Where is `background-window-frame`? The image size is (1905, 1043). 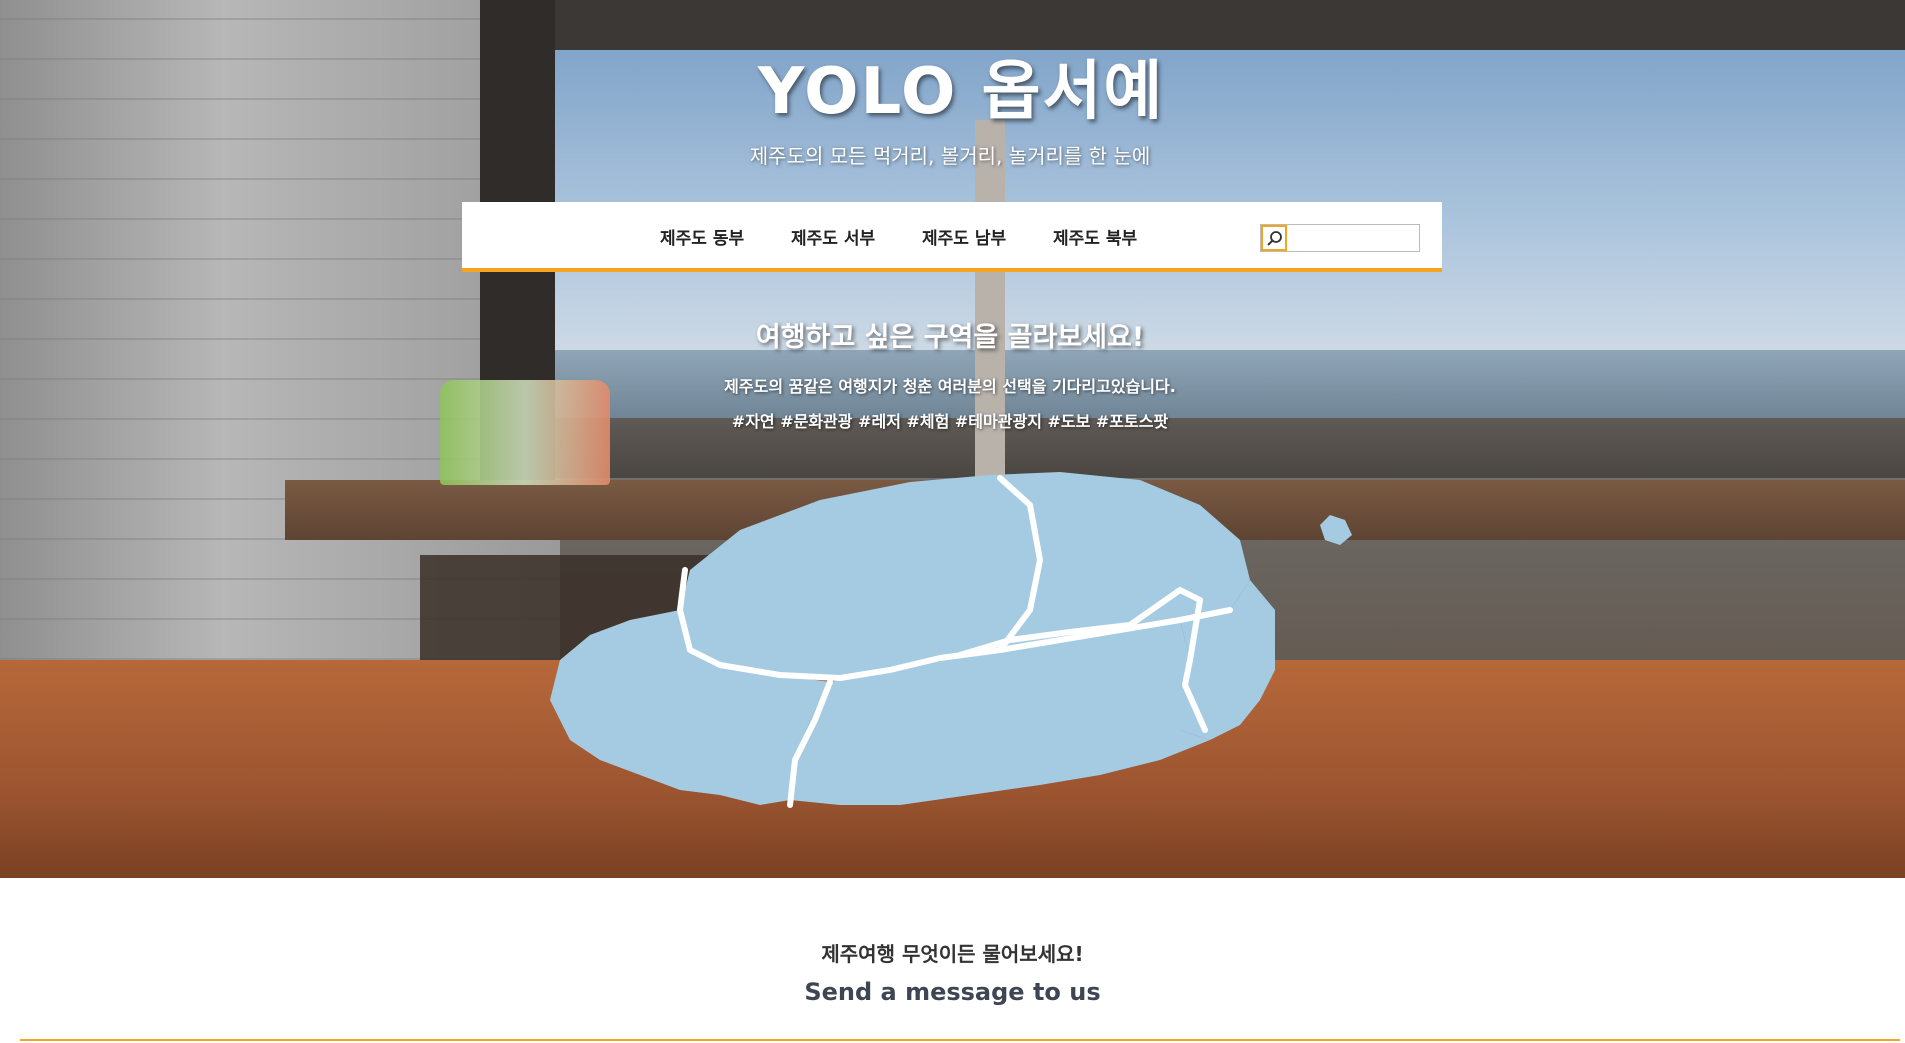 background-window-frame is located at coordinates (1192, 25).